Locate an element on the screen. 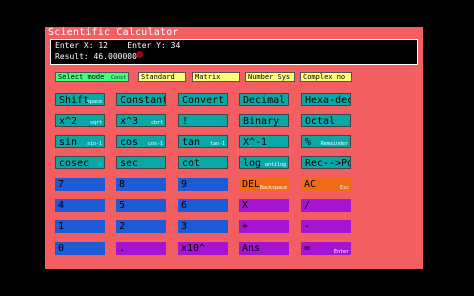 This screenshot has height=296, width=474. key-label: 0 is located at coordinates (61, 248).